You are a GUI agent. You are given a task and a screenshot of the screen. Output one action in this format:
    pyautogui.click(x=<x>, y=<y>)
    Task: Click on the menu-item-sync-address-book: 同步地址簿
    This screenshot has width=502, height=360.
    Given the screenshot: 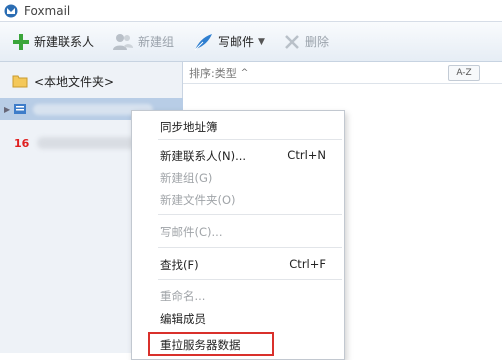 What is the action you would take?
    pyautogui.click(x=238, y=126)
    